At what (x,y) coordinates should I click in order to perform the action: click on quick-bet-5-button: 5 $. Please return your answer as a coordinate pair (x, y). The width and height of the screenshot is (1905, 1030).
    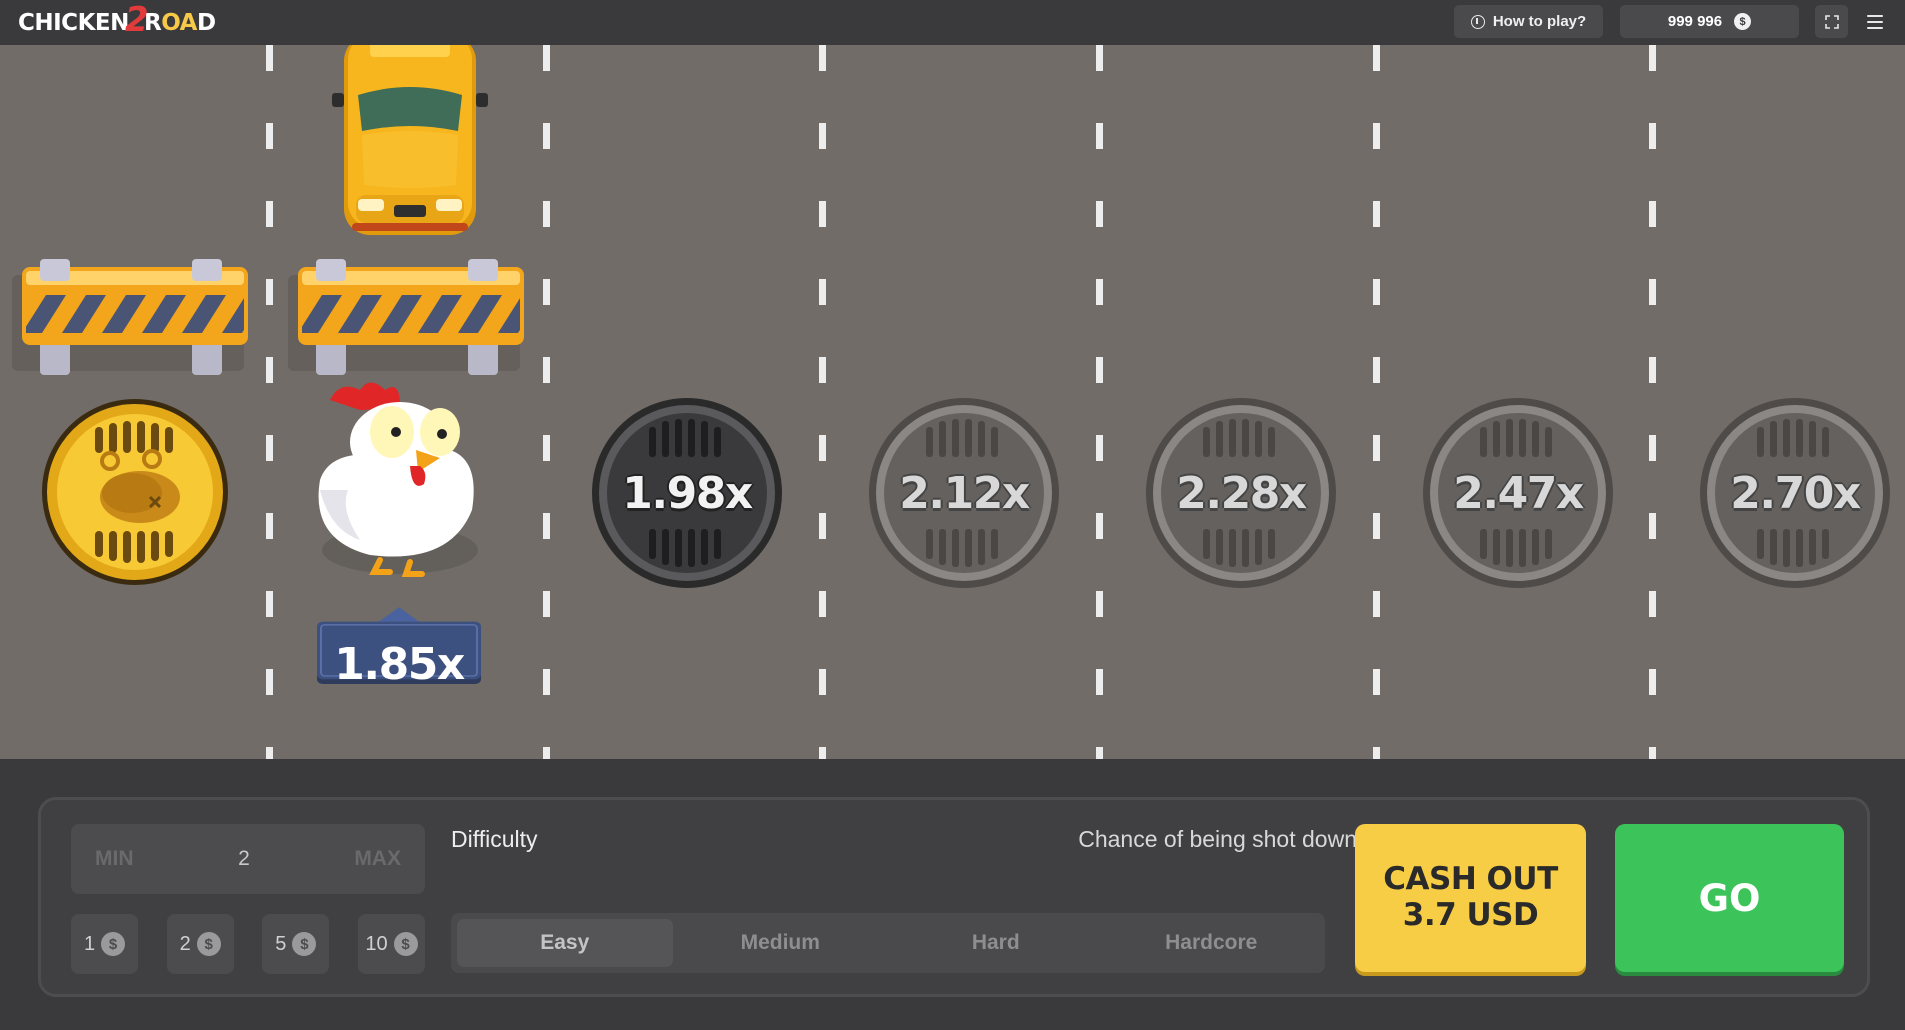
    Looking at the image, I should click on (296, 944).